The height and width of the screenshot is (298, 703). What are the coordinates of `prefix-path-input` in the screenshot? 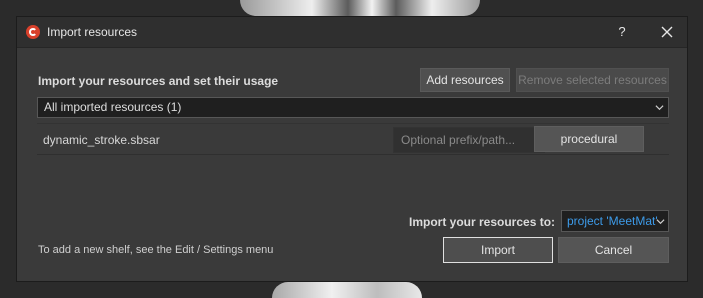 It's located at (469, 140).